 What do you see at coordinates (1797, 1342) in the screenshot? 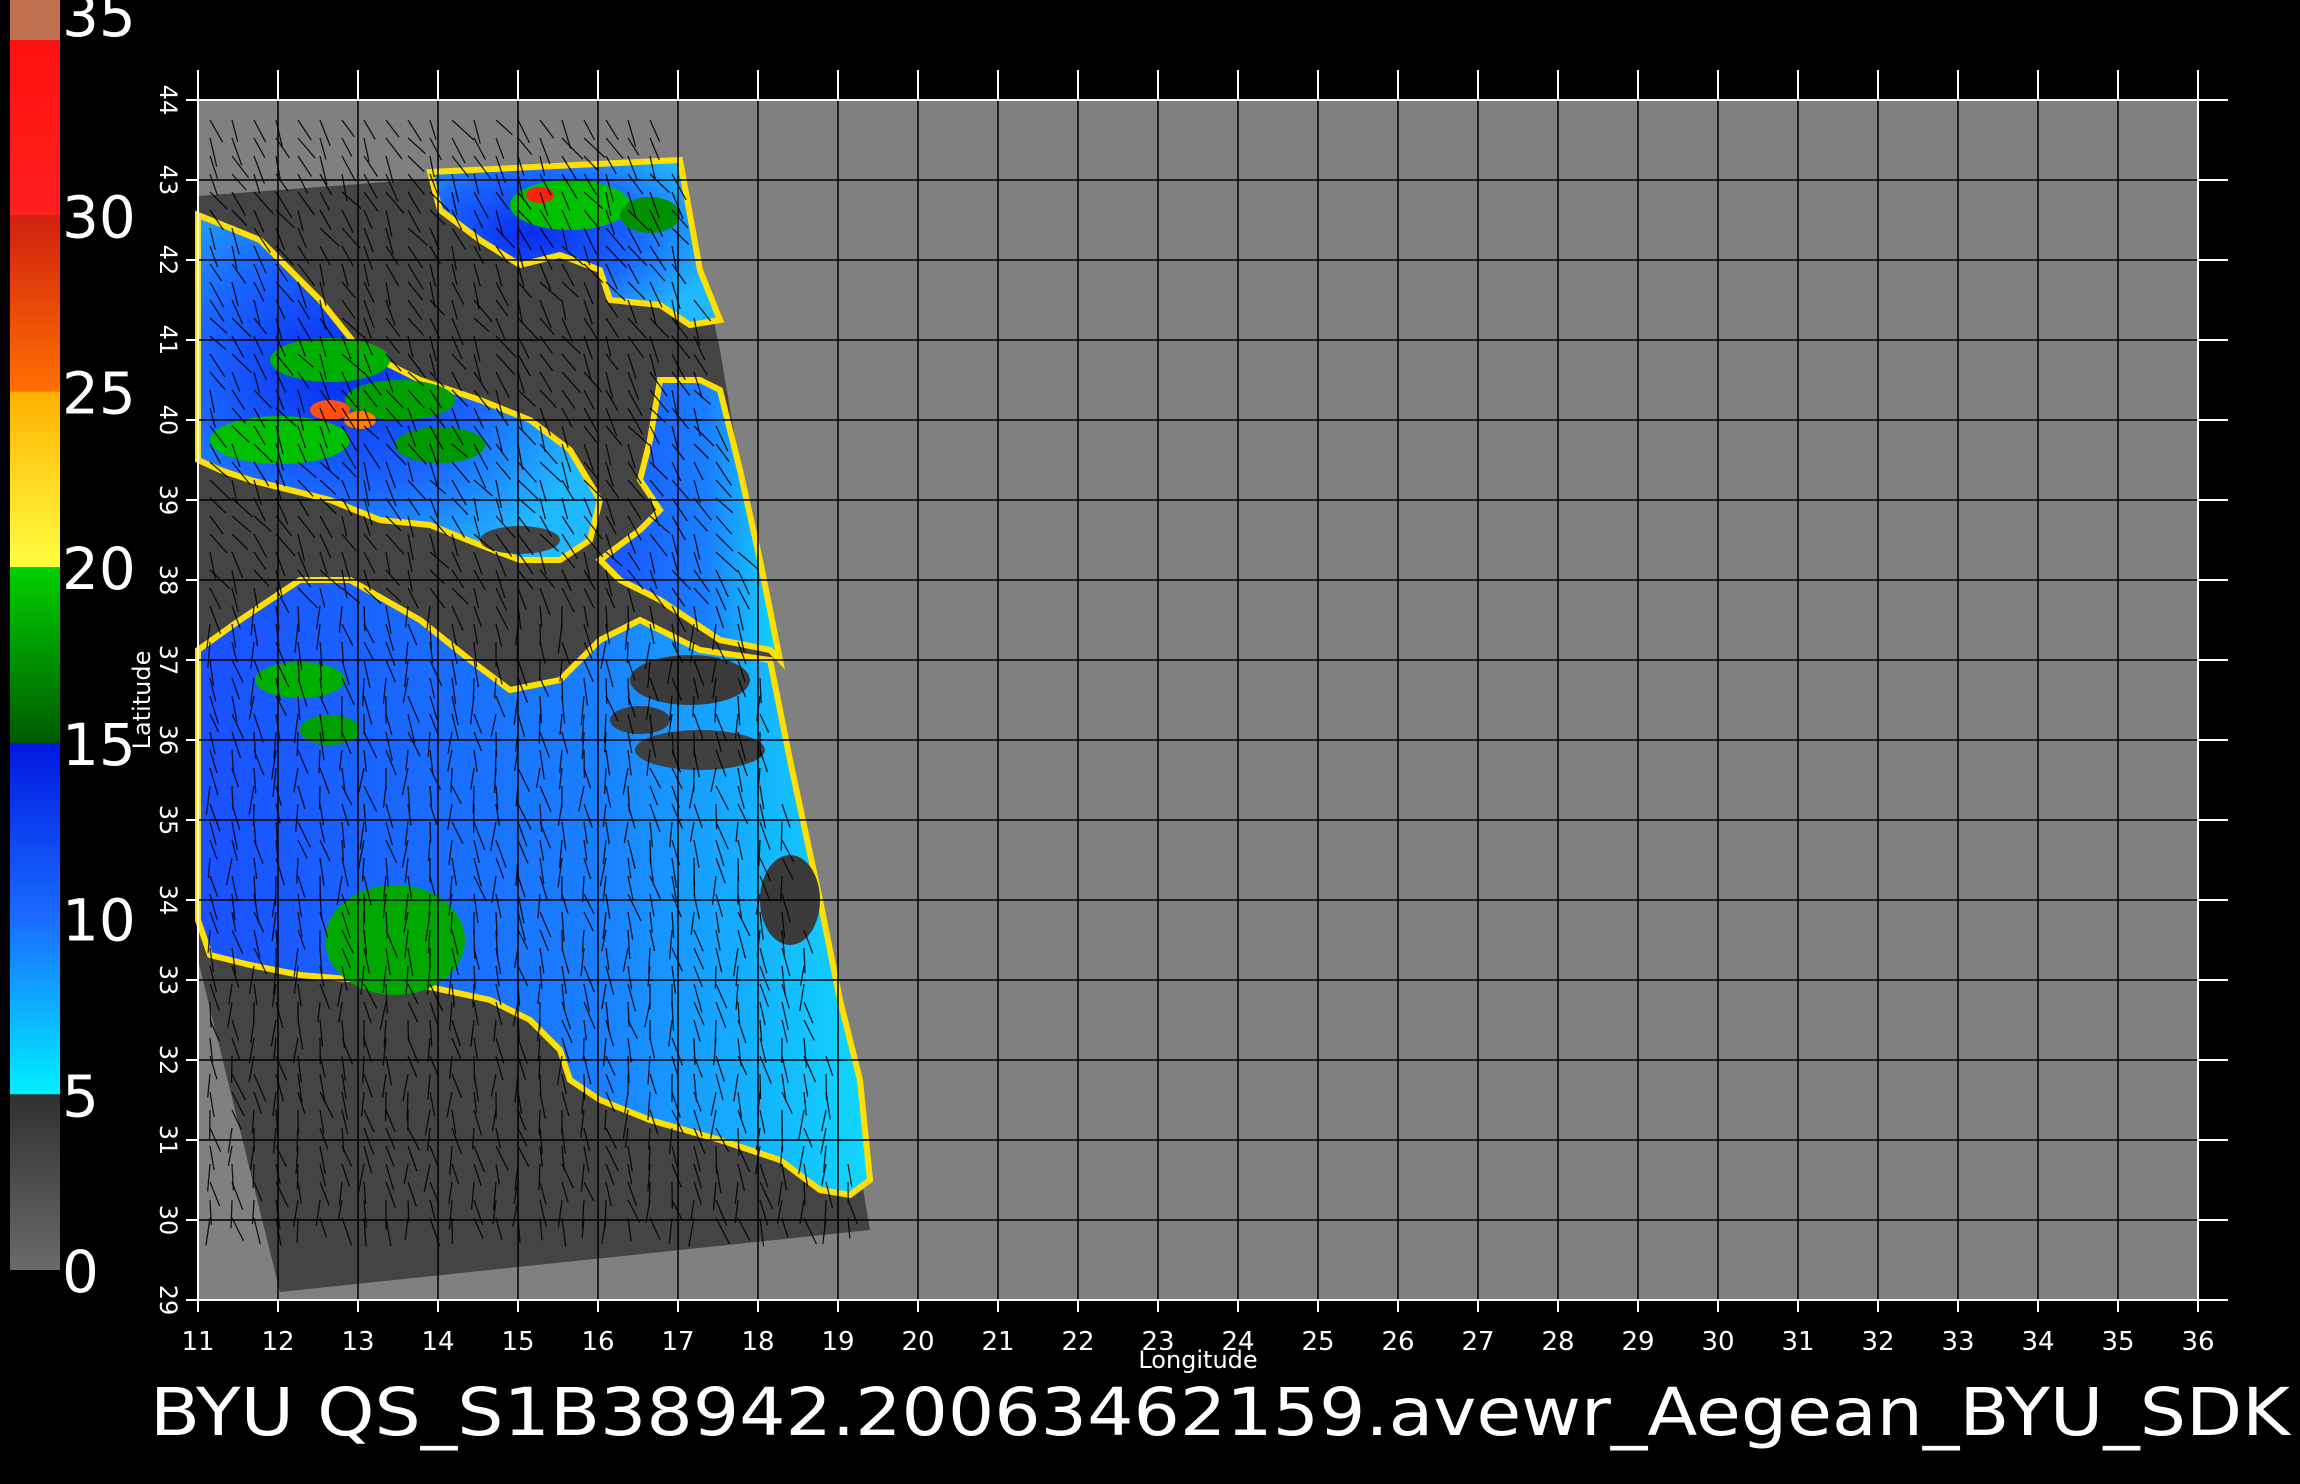
I see `lon-tick-31: 31` at bounding box center [1797, 1342].